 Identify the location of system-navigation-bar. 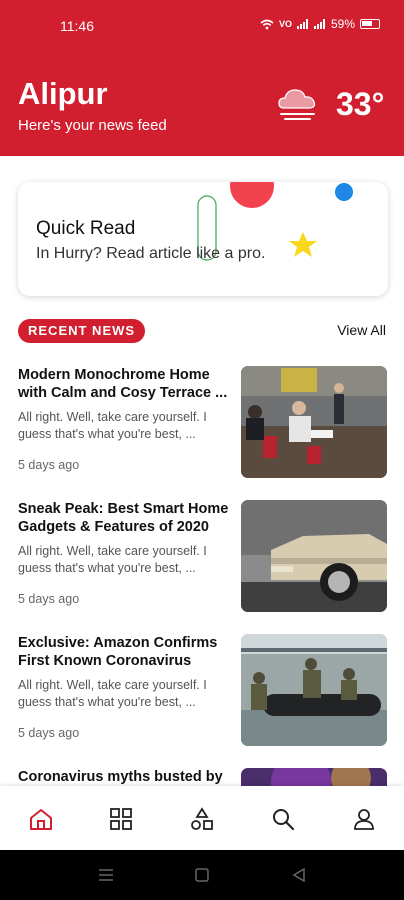
(202, 875).